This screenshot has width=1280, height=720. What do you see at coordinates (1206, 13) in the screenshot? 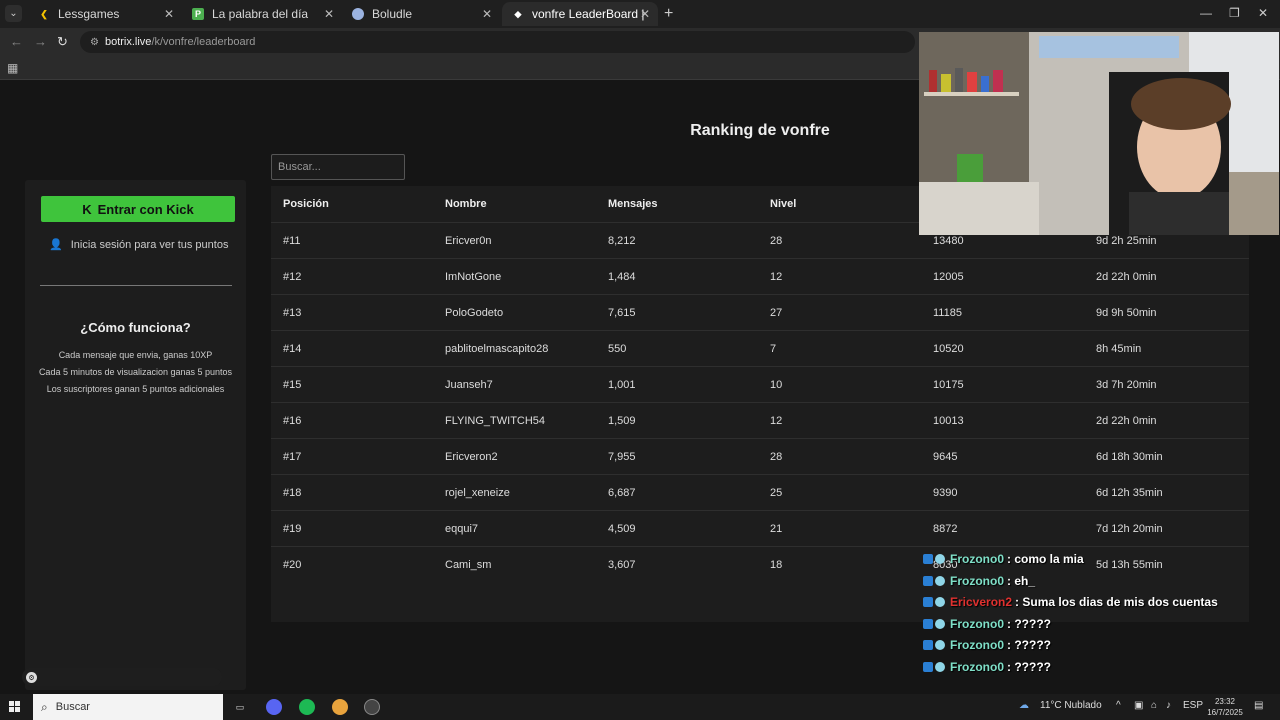
I see `minimize-icon: —` at bounding box center [1206, 13].